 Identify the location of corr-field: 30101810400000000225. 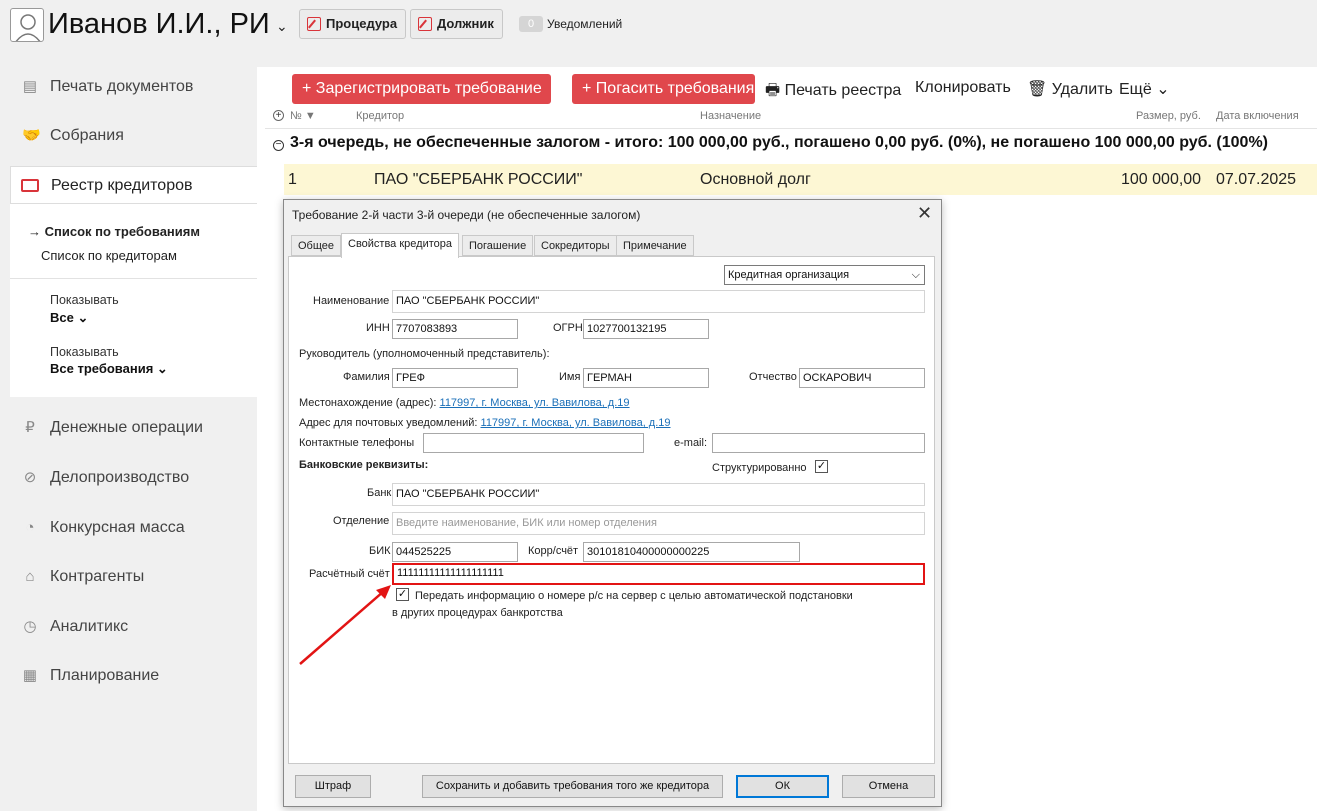
(691, 552).